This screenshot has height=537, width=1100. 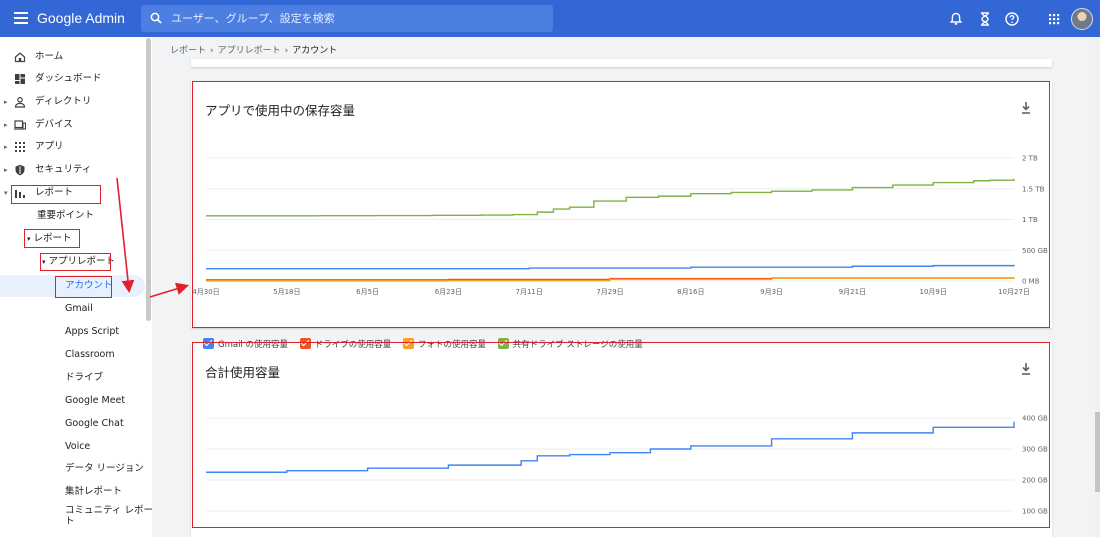 What do you see at coordinates (21, 18) in the screenshot?
I see `main-menu-button` at bounding box center [21, 18].